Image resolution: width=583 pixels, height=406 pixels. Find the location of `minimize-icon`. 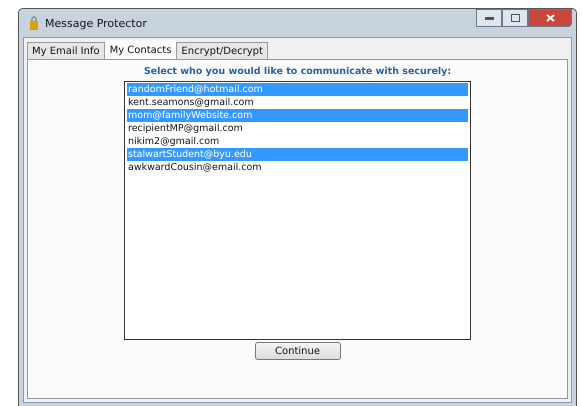

minimize-icon is located at coordinates (489, 18).